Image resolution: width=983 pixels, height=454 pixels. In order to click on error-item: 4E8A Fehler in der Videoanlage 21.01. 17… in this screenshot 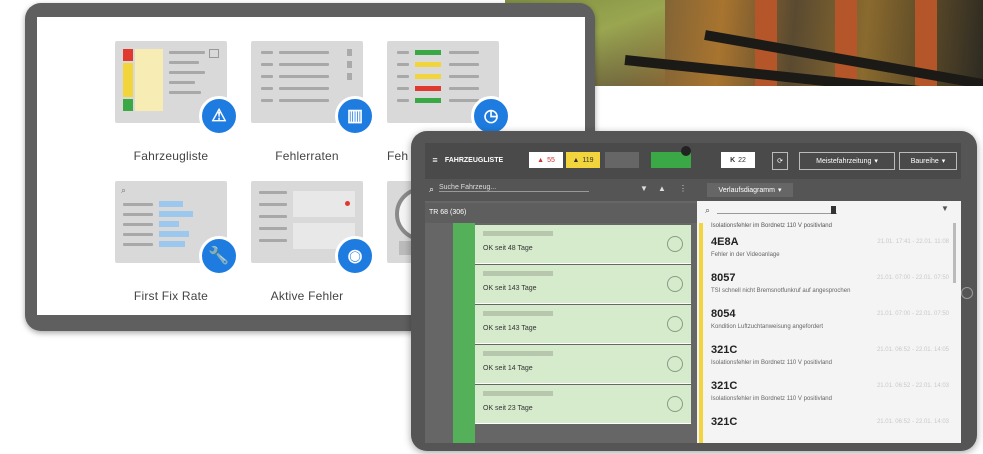, I will do `click(834, 253)`.